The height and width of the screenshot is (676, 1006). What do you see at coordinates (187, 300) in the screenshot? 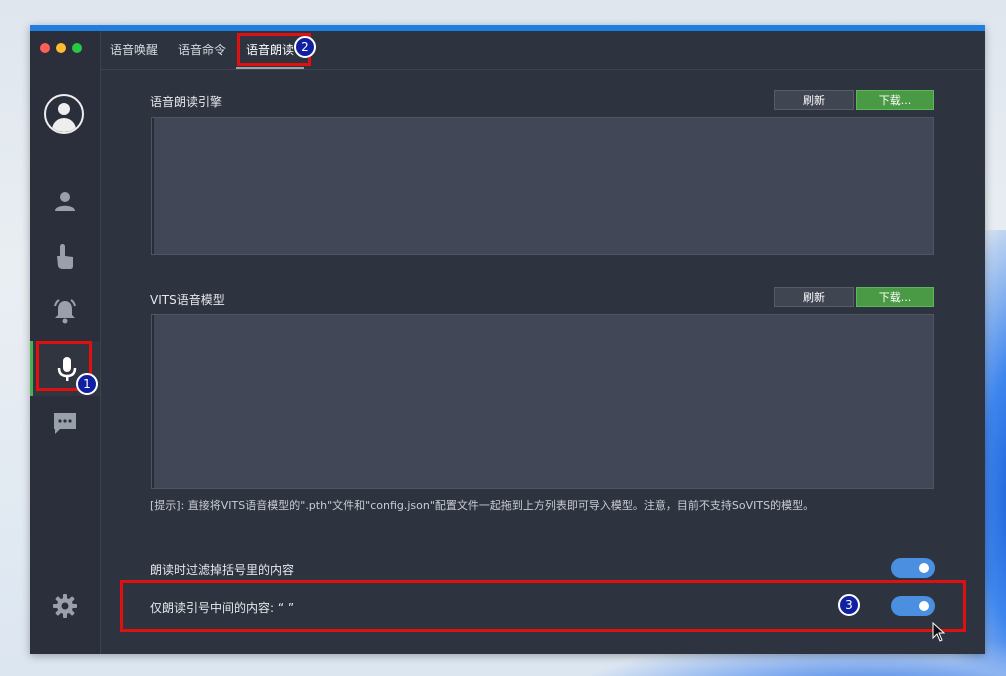
I see `vits-model-title: VITS语音模型` at bounding box center [187, 300].